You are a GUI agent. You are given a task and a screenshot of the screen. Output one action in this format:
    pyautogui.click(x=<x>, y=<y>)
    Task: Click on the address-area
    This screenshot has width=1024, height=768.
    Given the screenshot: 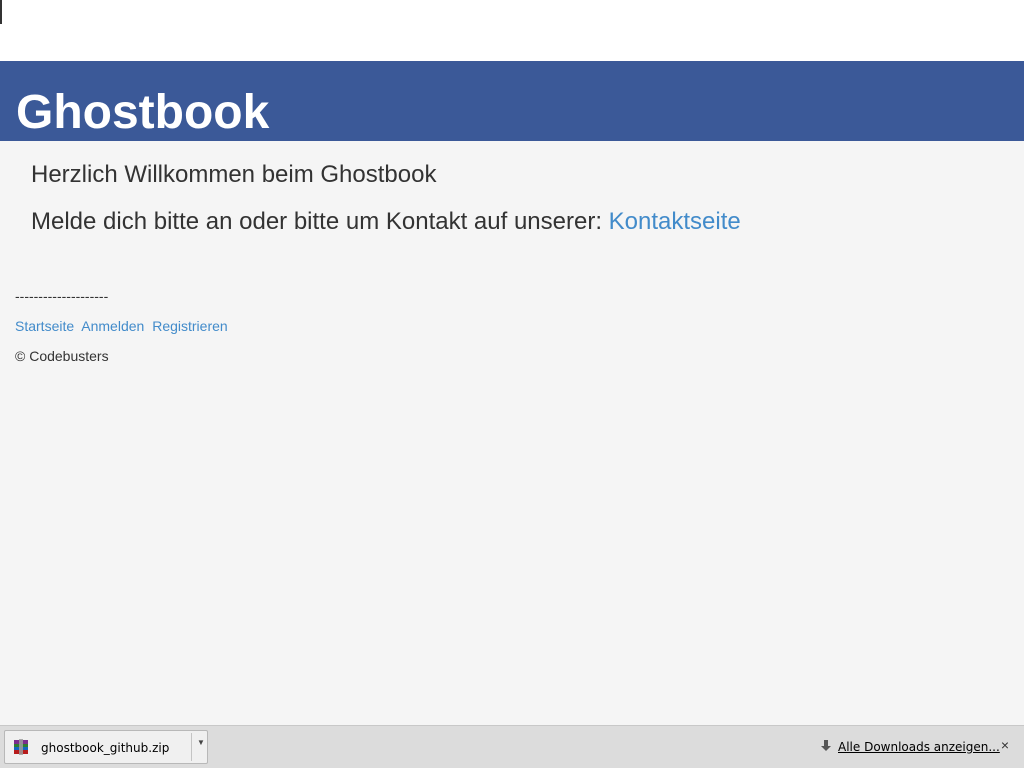 What is the action you would take?
    pyautogui.click(x=512, y=30)
    